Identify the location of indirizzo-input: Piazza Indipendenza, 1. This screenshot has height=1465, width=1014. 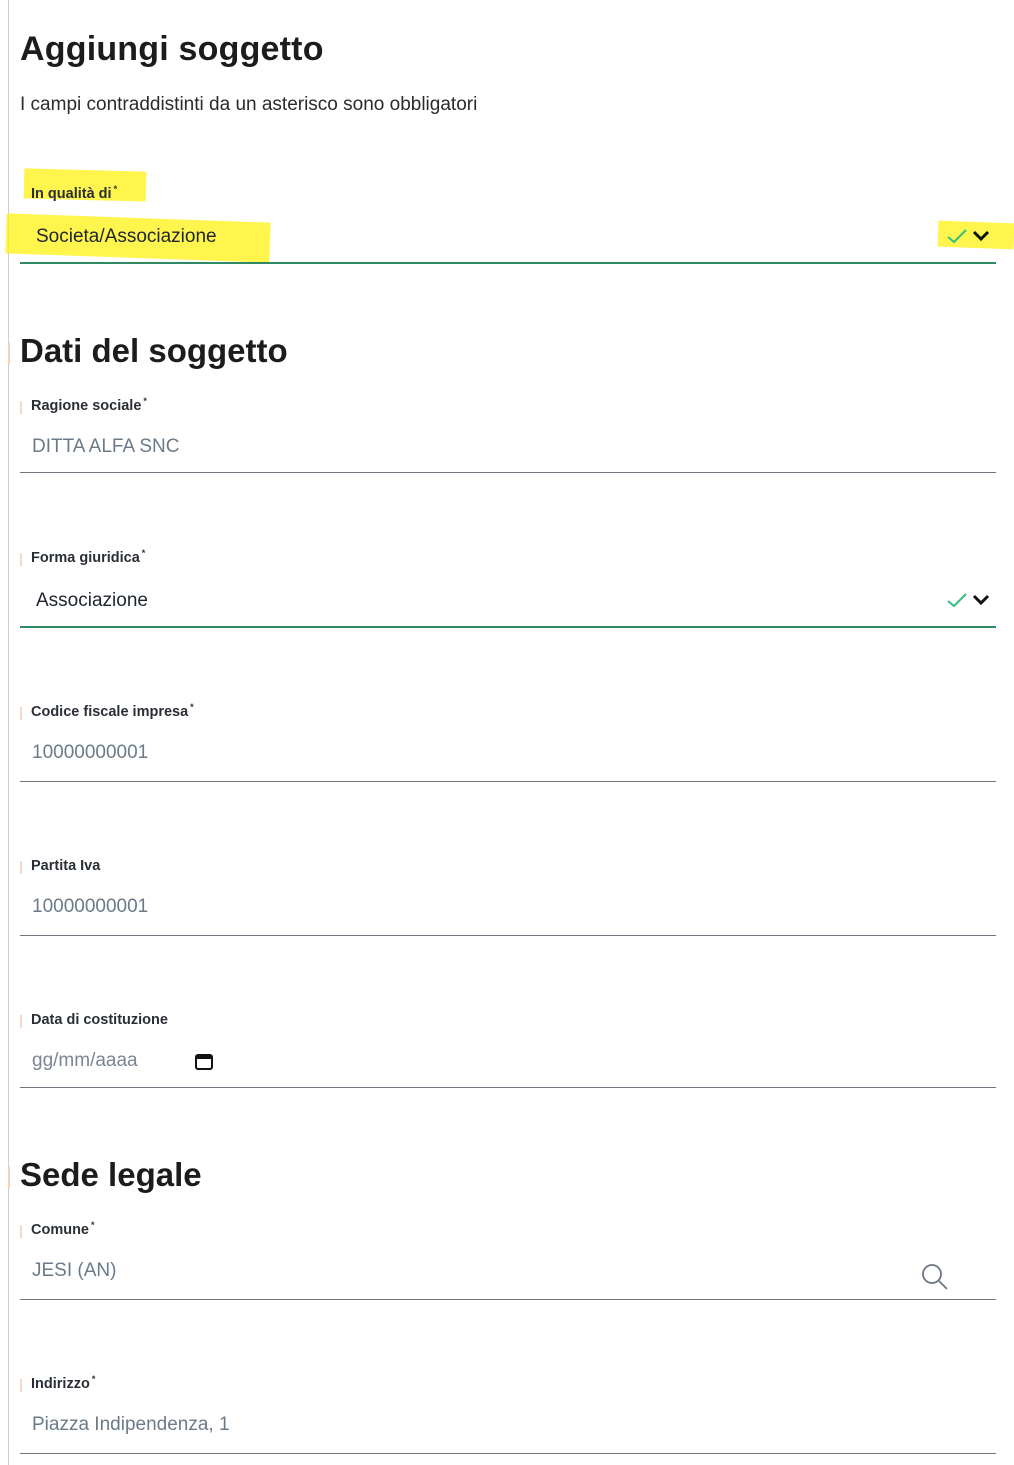
(462, 1425).